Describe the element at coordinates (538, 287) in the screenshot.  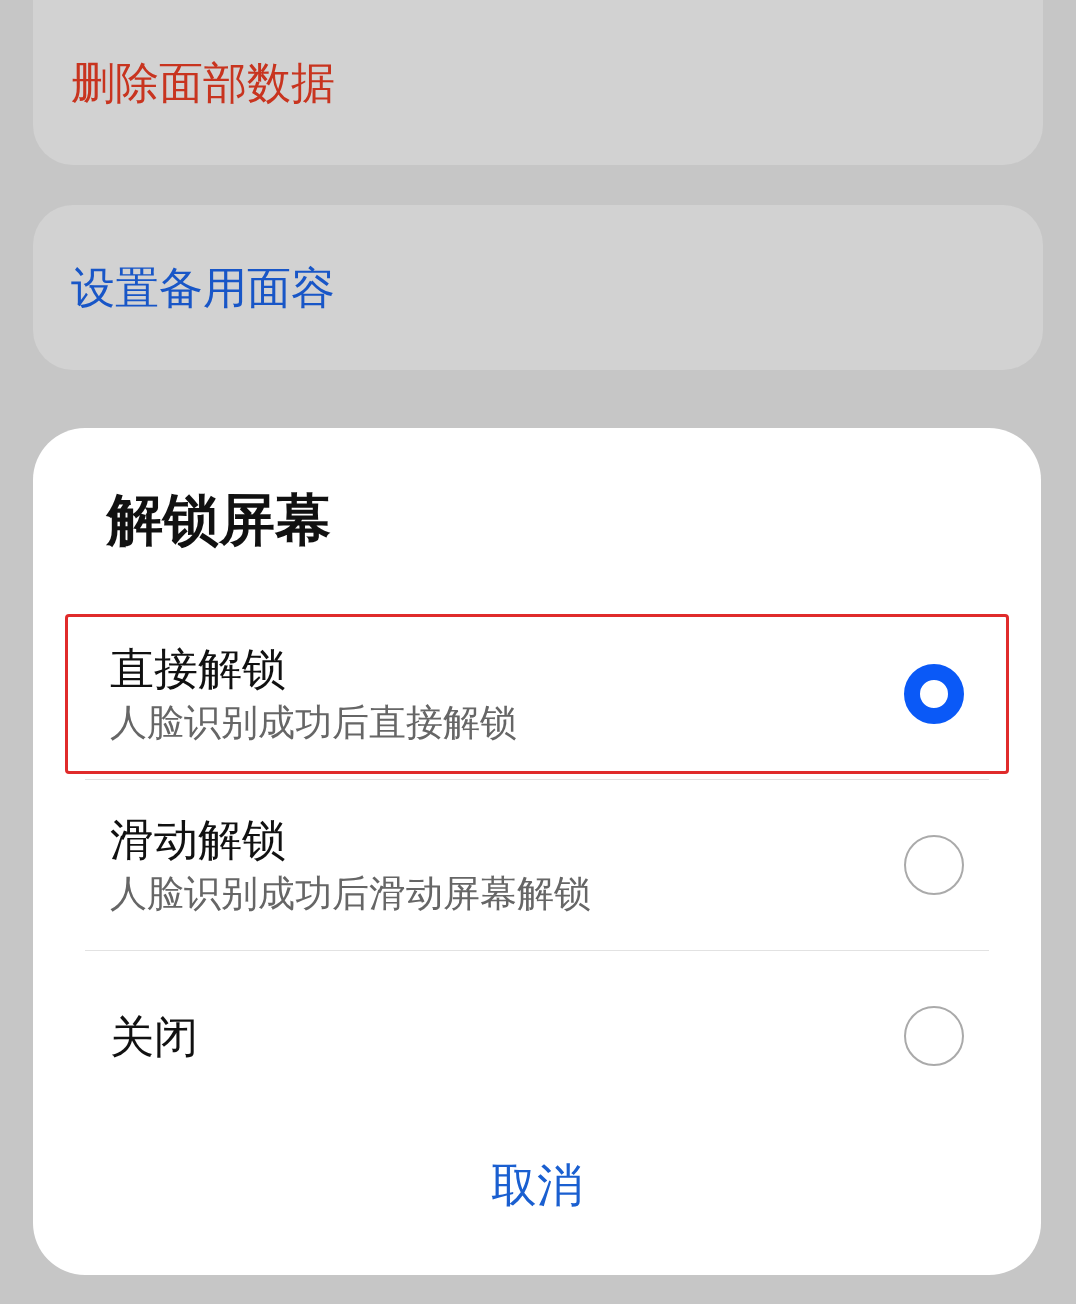
I see `settings-card: 设置备用面容` at that location.